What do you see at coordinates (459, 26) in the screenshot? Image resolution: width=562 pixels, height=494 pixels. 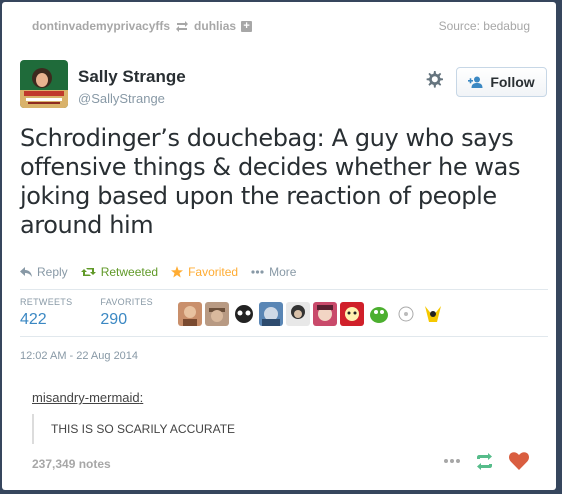 I see `source-label: Source:` at bounding box center [459, 26].